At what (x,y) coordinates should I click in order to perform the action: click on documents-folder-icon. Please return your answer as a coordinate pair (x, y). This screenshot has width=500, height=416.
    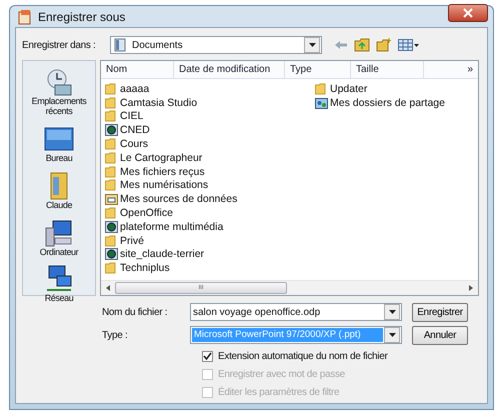
    Looking at the image, I should click on (120, 45).